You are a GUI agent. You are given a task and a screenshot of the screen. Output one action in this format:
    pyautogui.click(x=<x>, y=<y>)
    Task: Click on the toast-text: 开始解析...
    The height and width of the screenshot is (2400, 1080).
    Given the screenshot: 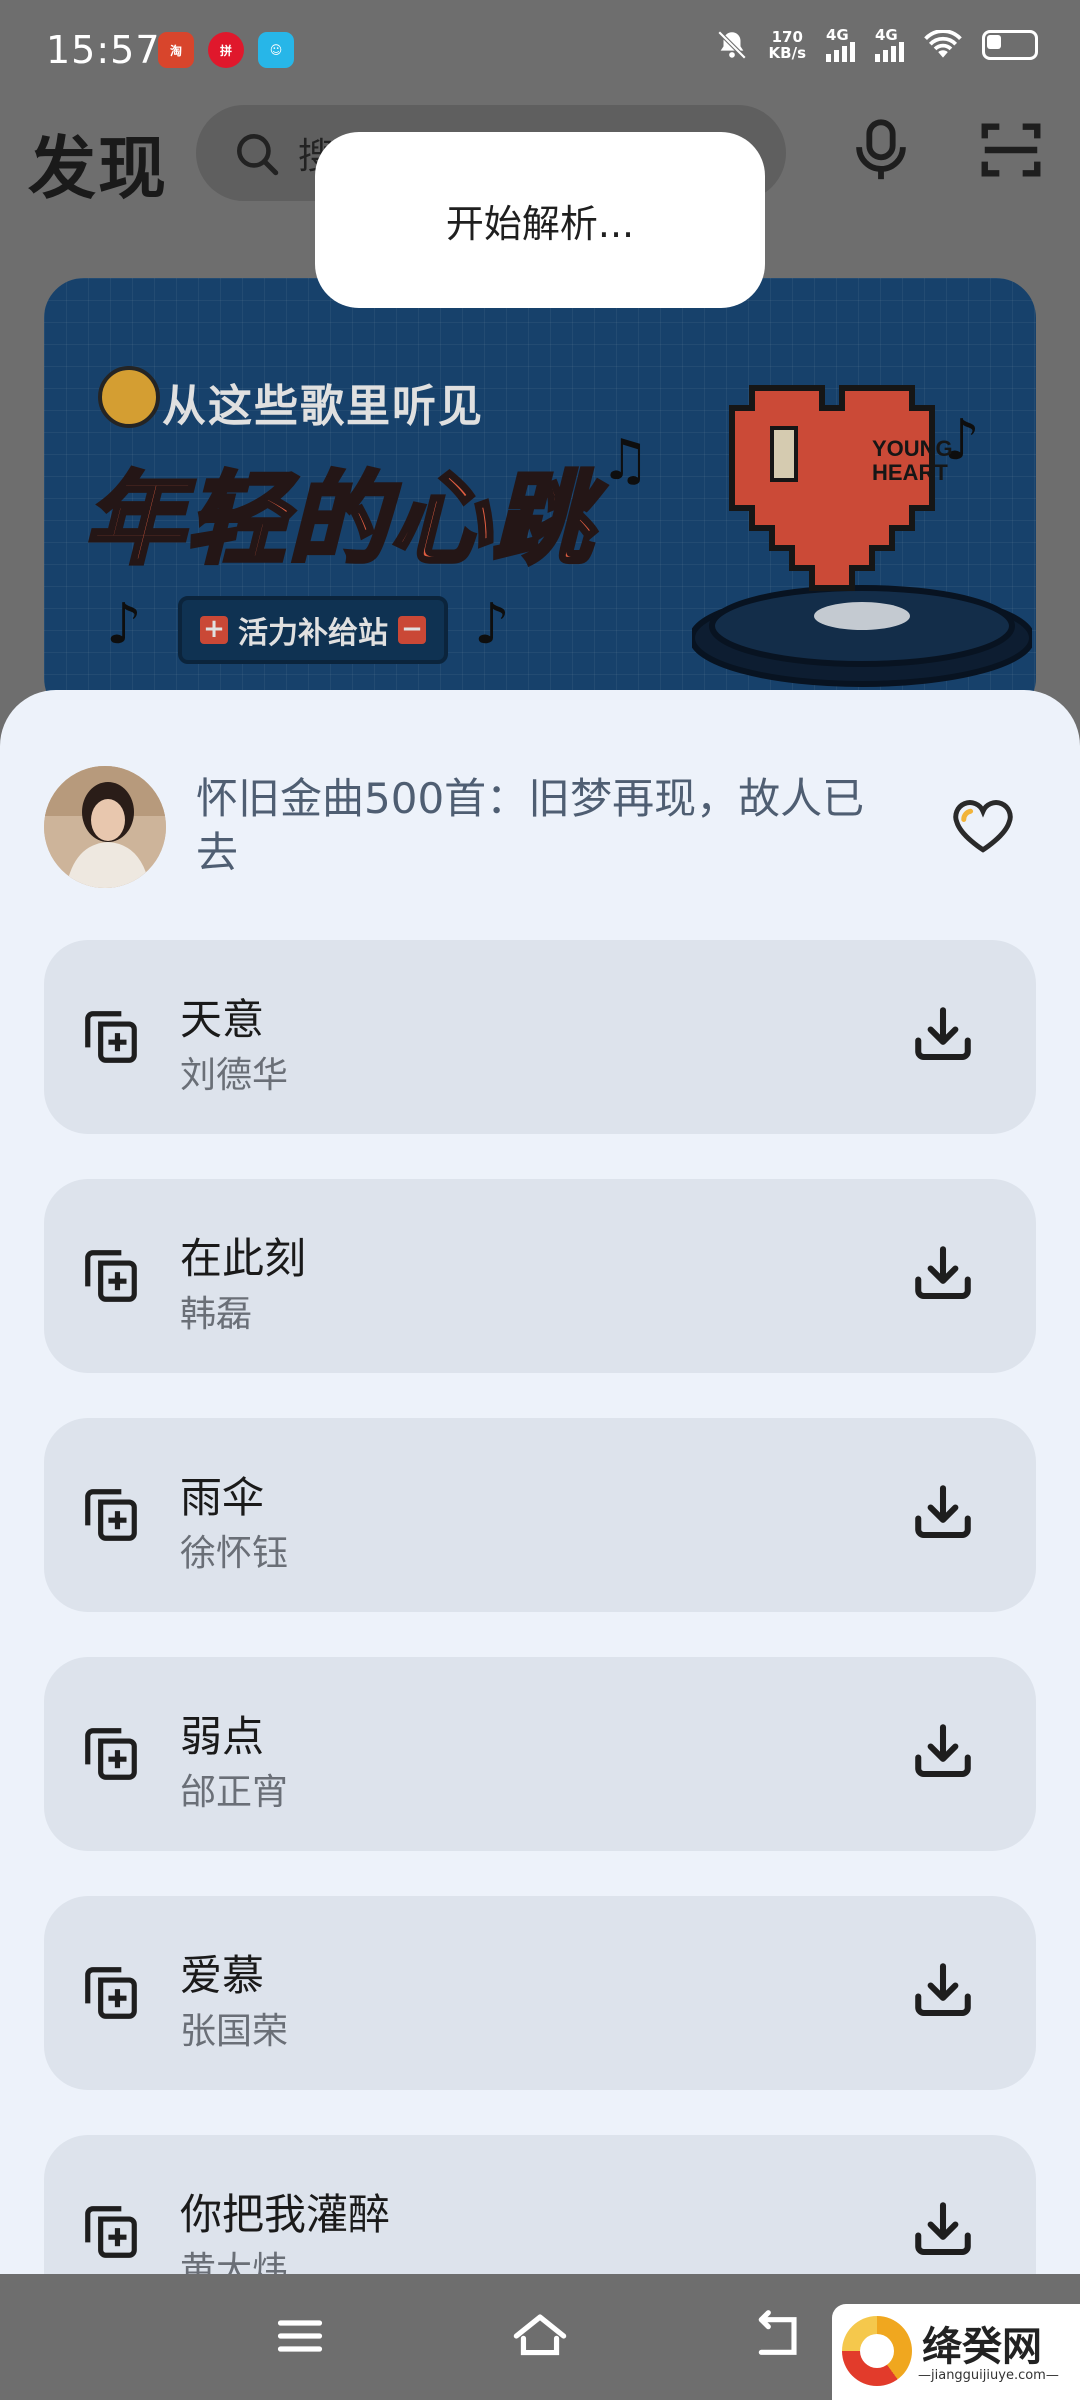 What is the action you would take?
    pyautogui.click(x=540, y=223)
    